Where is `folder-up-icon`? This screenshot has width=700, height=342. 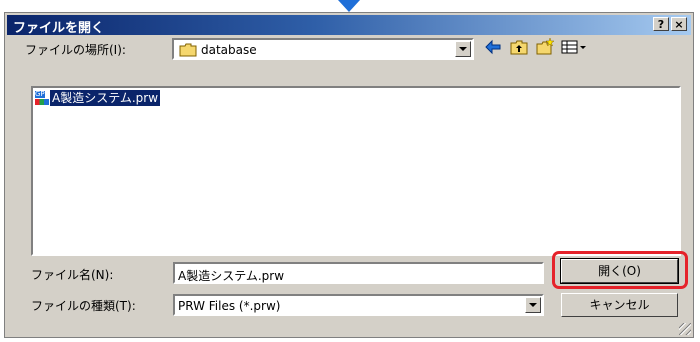
folder-up-icon is located at coordinates (519, 47).